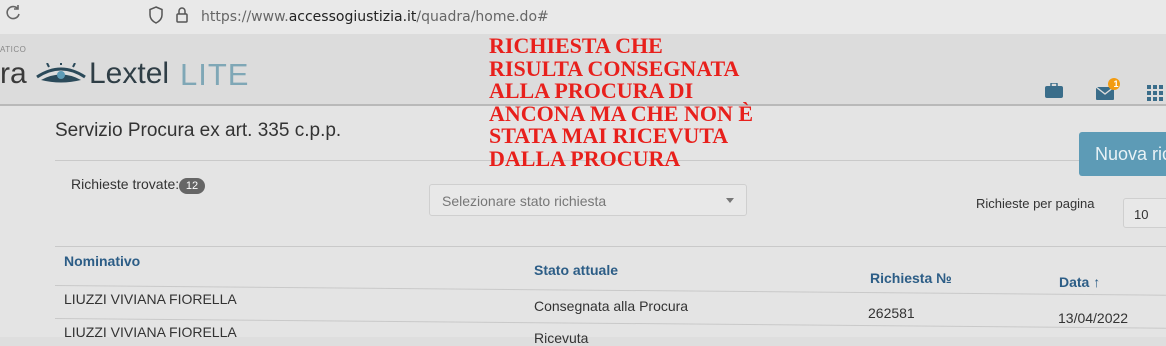 Image resolution: width=1166 pixels, height=346 pixels. I want to click on found-count-badge: 12, so click(192, 186).